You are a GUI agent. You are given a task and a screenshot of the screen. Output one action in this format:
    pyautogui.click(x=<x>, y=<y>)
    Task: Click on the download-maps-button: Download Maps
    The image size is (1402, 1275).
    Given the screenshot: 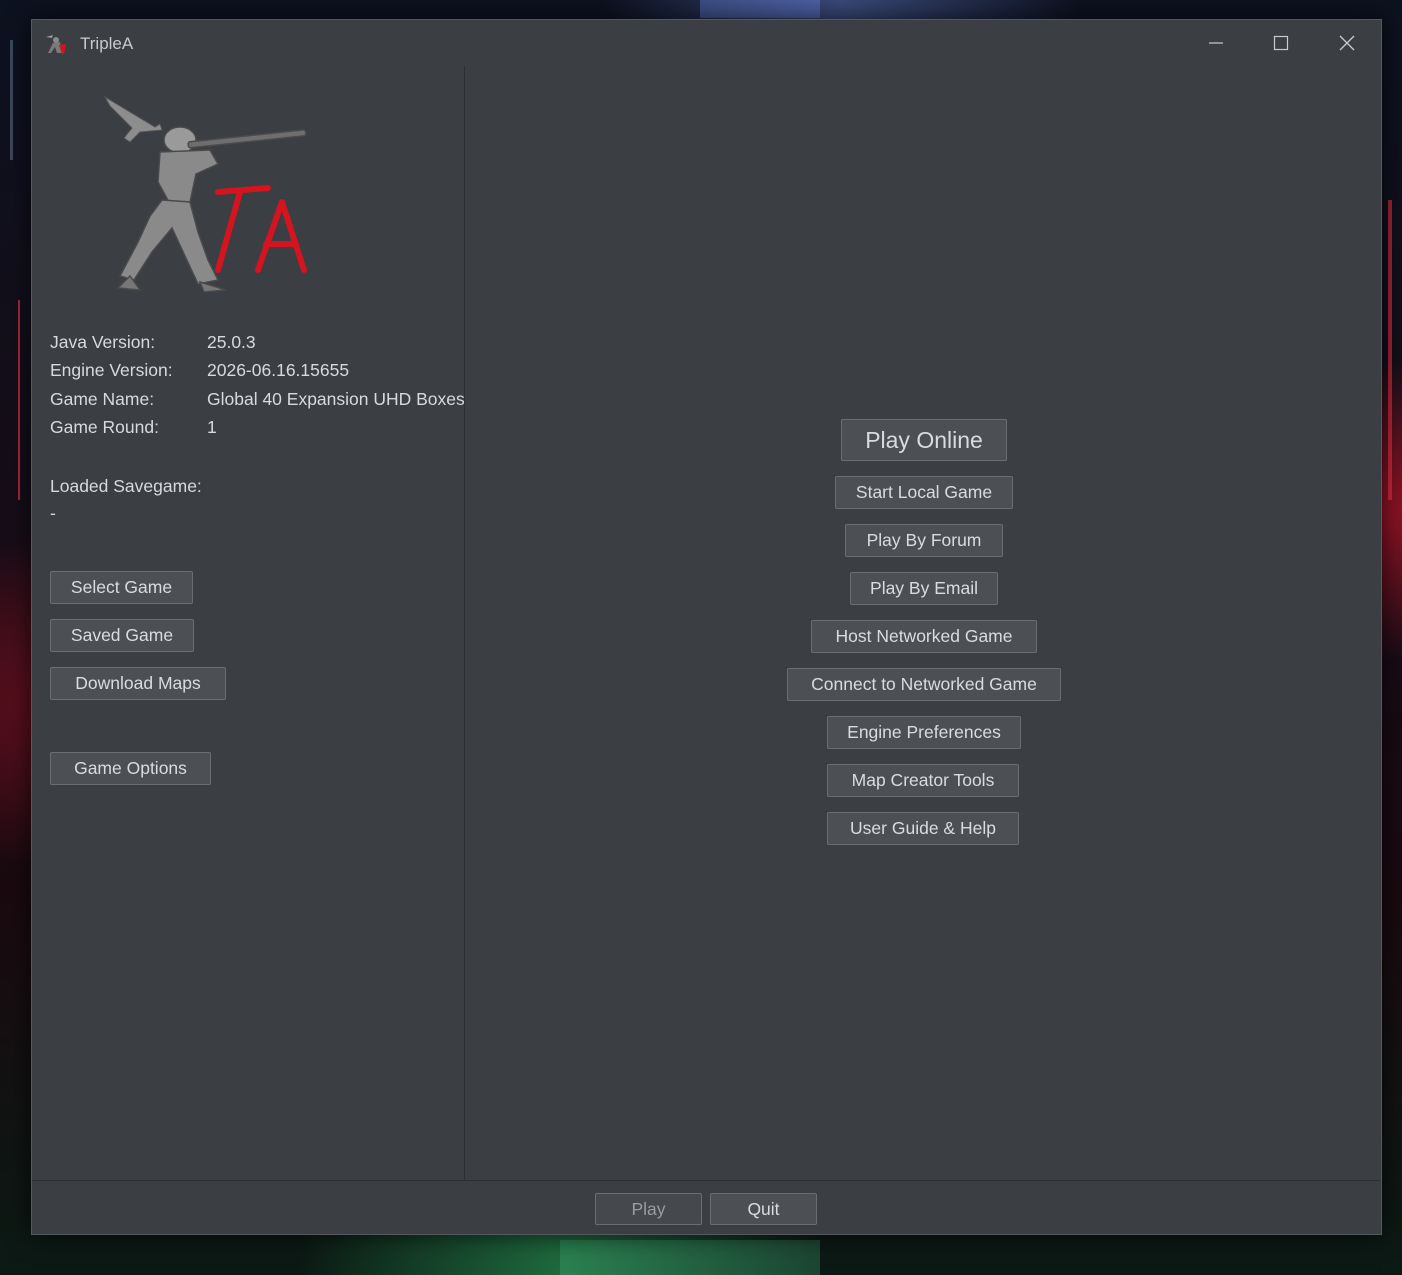 What is the action you would take?
    pyautogui.click(x=138, y=683)
    